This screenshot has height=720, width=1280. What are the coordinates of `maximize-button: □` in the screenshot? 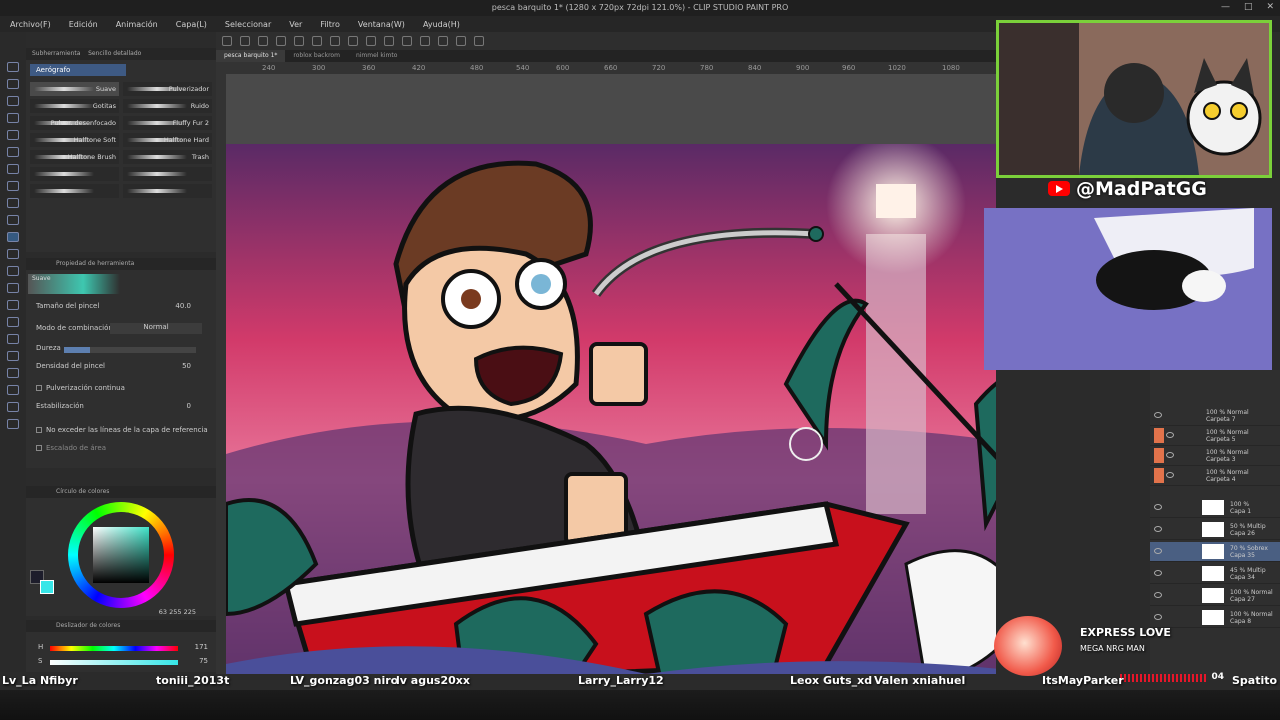 It's located at (1248, 7).